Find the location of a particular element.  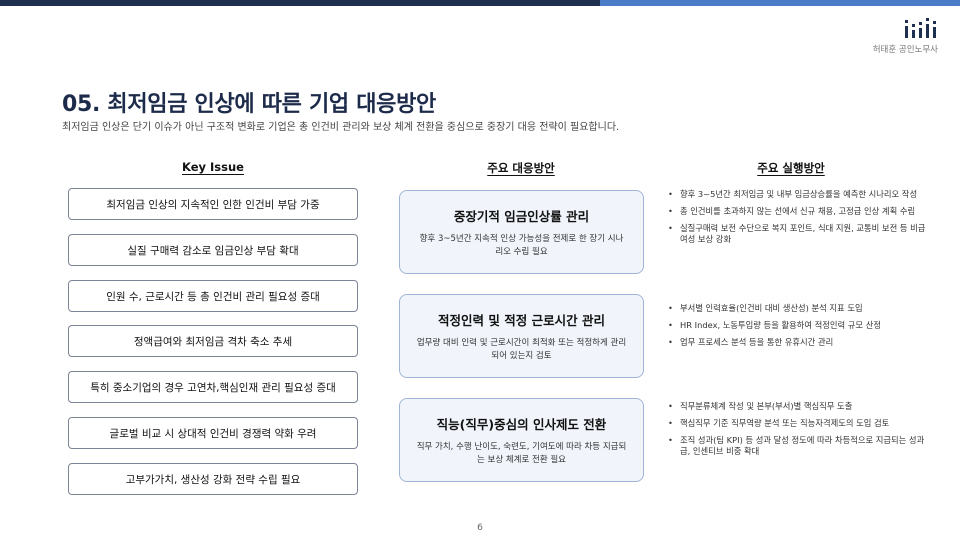

response-title: 직능(직무)중심의 인사제도 전환 is located at coordinates (521, 425).